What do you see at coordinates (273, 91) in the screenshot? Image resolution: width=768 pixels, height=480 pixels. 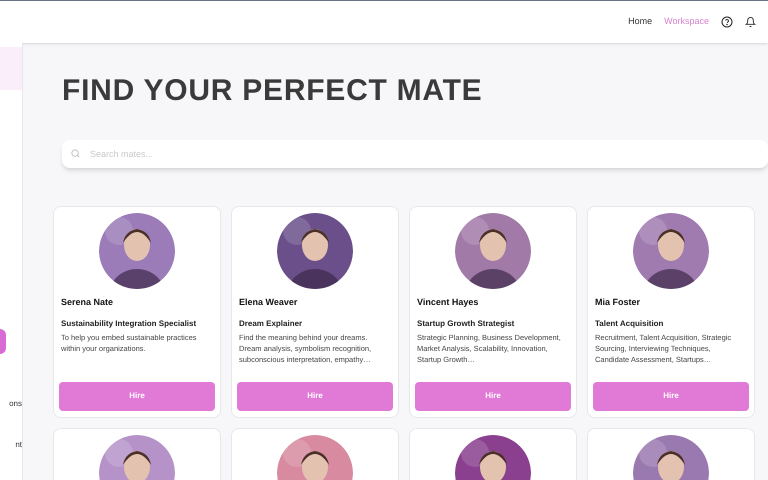 I see `page-title: FIND YOUR PERFECT MATE` at bounding box center [273, 91].